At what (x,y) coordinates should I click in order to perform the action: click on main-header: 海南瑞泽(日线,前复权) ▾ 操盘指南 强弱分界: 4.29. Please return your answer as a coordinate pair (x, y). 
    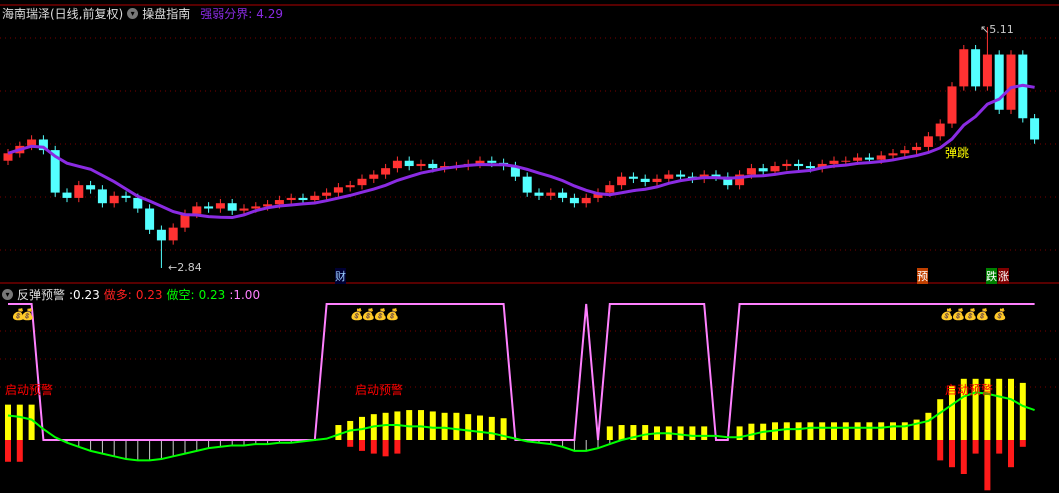
    Looking at the image, I should click on (142, 13).